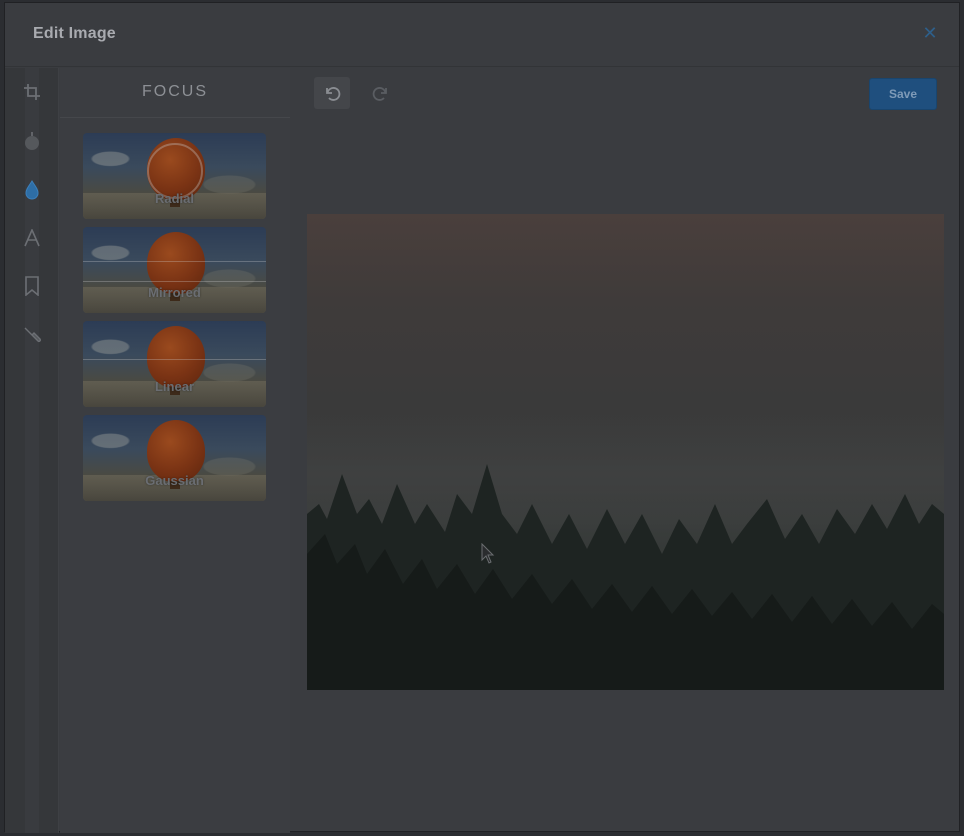 The image size is (964, 836). I want to click on preset-label: Linear, so click(174, 386).